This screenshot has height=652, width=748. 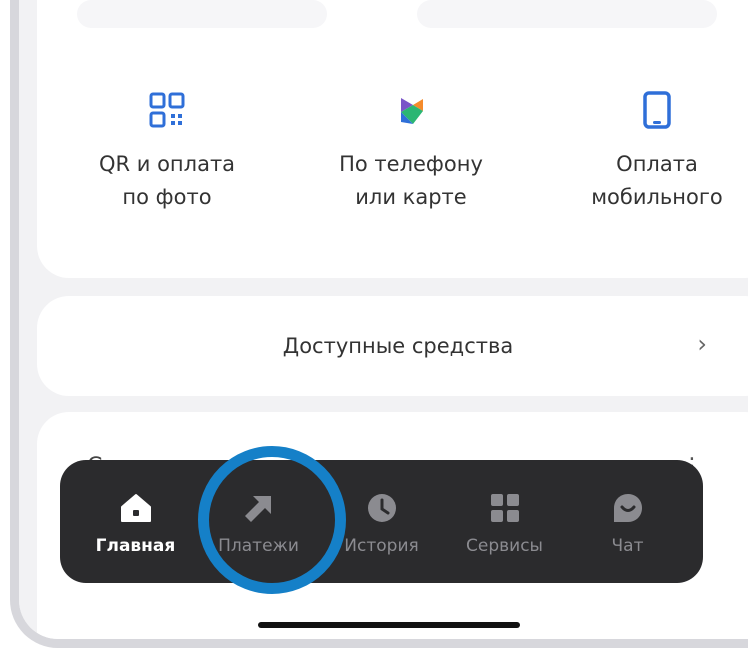 I want to click on tab-chat-label: Чат, so click(x=627, y=545).